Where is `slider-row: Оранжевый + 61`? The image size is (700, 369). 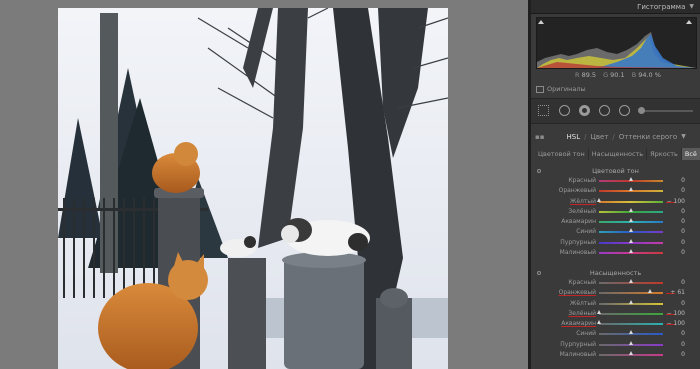 slider-row: Оранжевый + 61 is located at coordinates (615, 293).